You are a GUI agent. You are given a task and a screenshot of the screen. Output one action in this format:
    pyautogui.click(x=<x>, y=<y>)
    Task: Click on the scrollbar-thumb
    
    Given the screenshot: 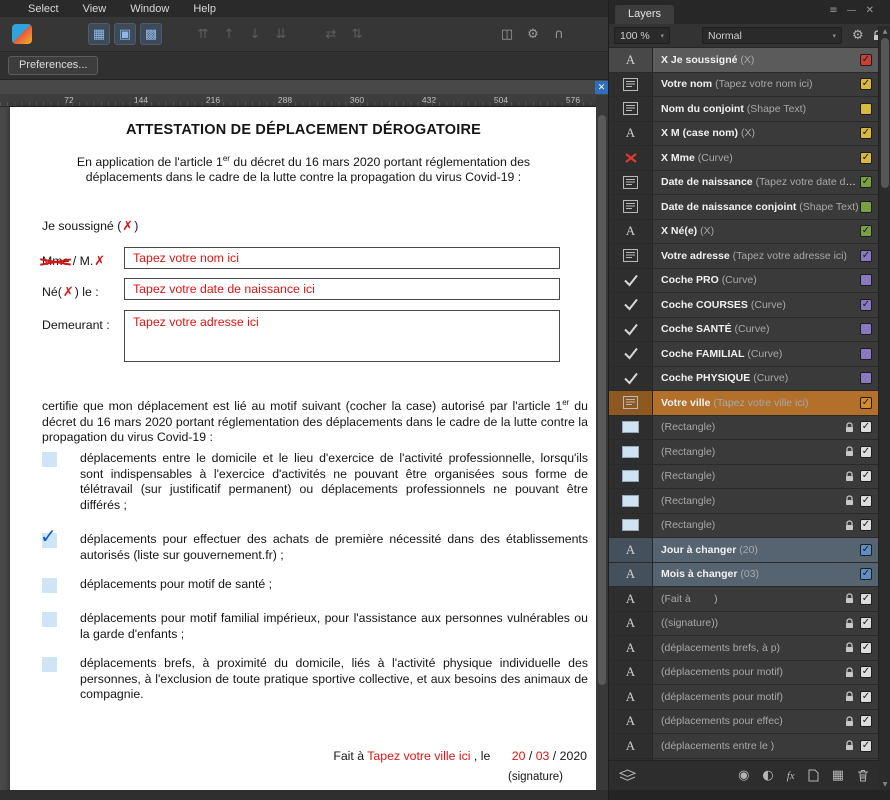 What is the action you would take?
    pyautogui.click(x=885, y=113)
    